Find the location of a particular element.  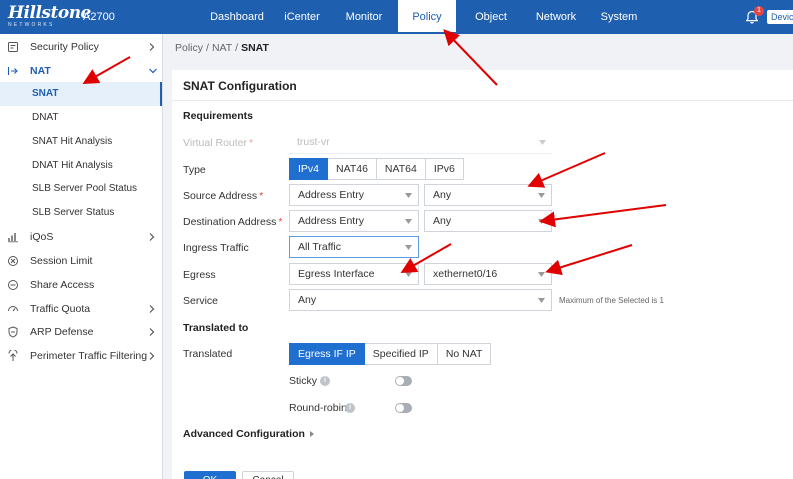

ingress-traffic-select: All Traffic is located at coordinates (354, 247).